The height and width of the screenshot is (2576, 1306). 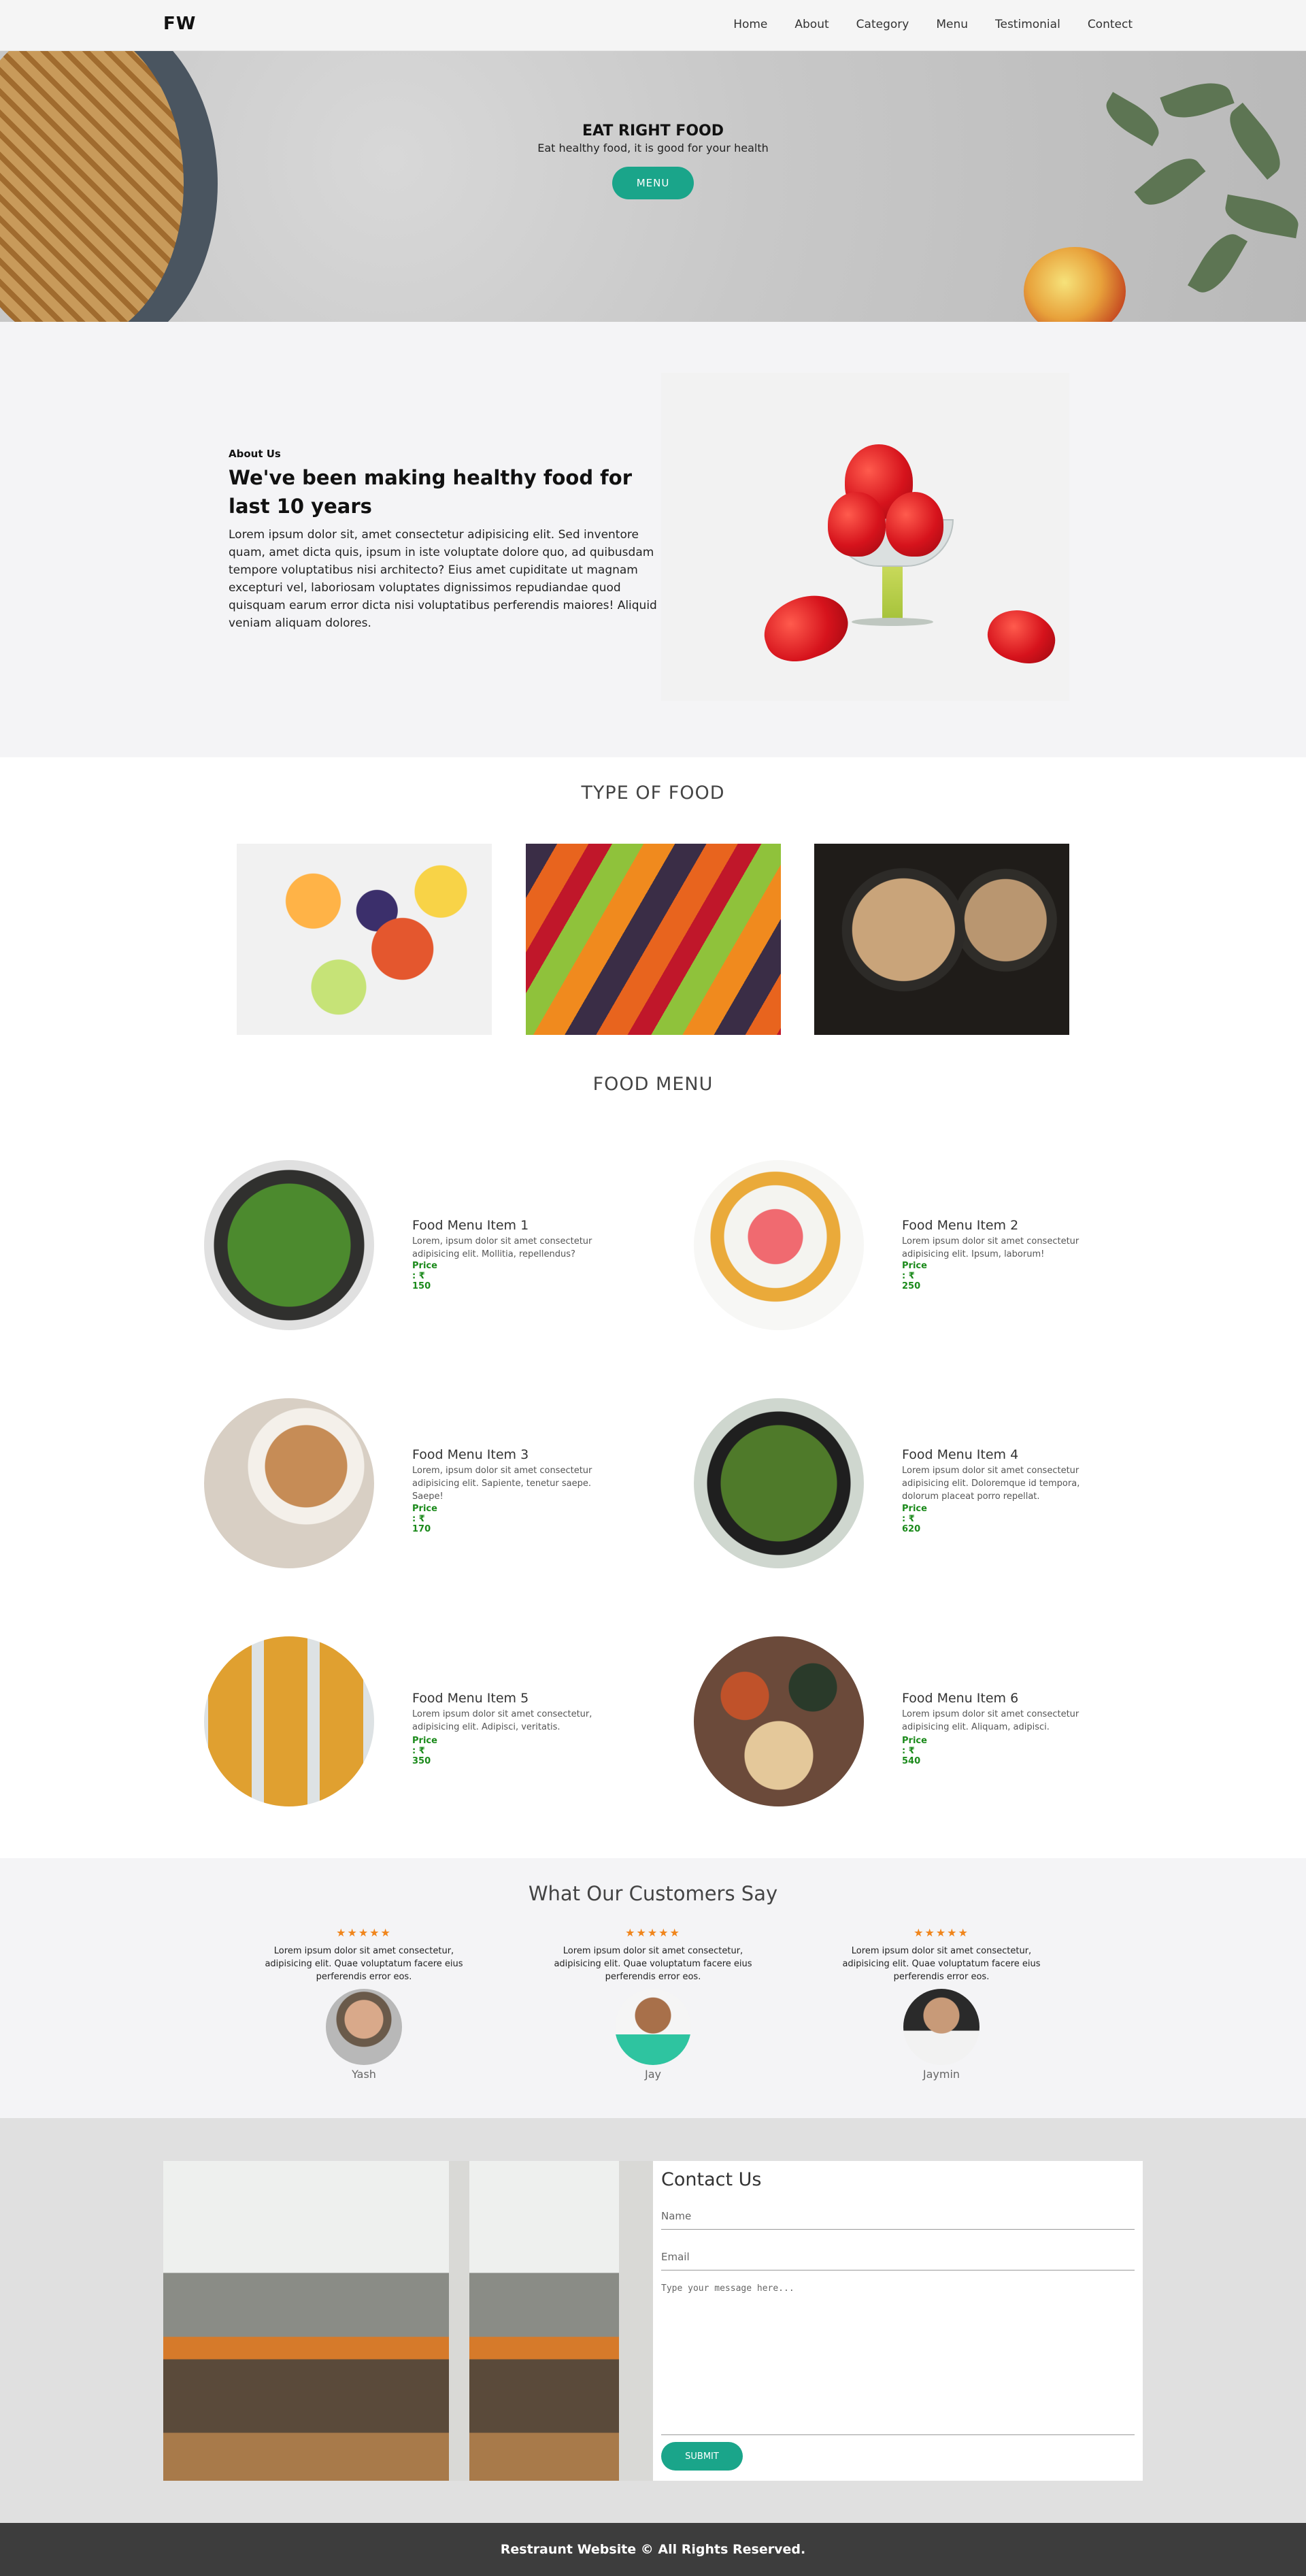 What do you see at coordinates (364, 940) in the screenshot?
I see `fruits-image` at bounding box center [364, 940].